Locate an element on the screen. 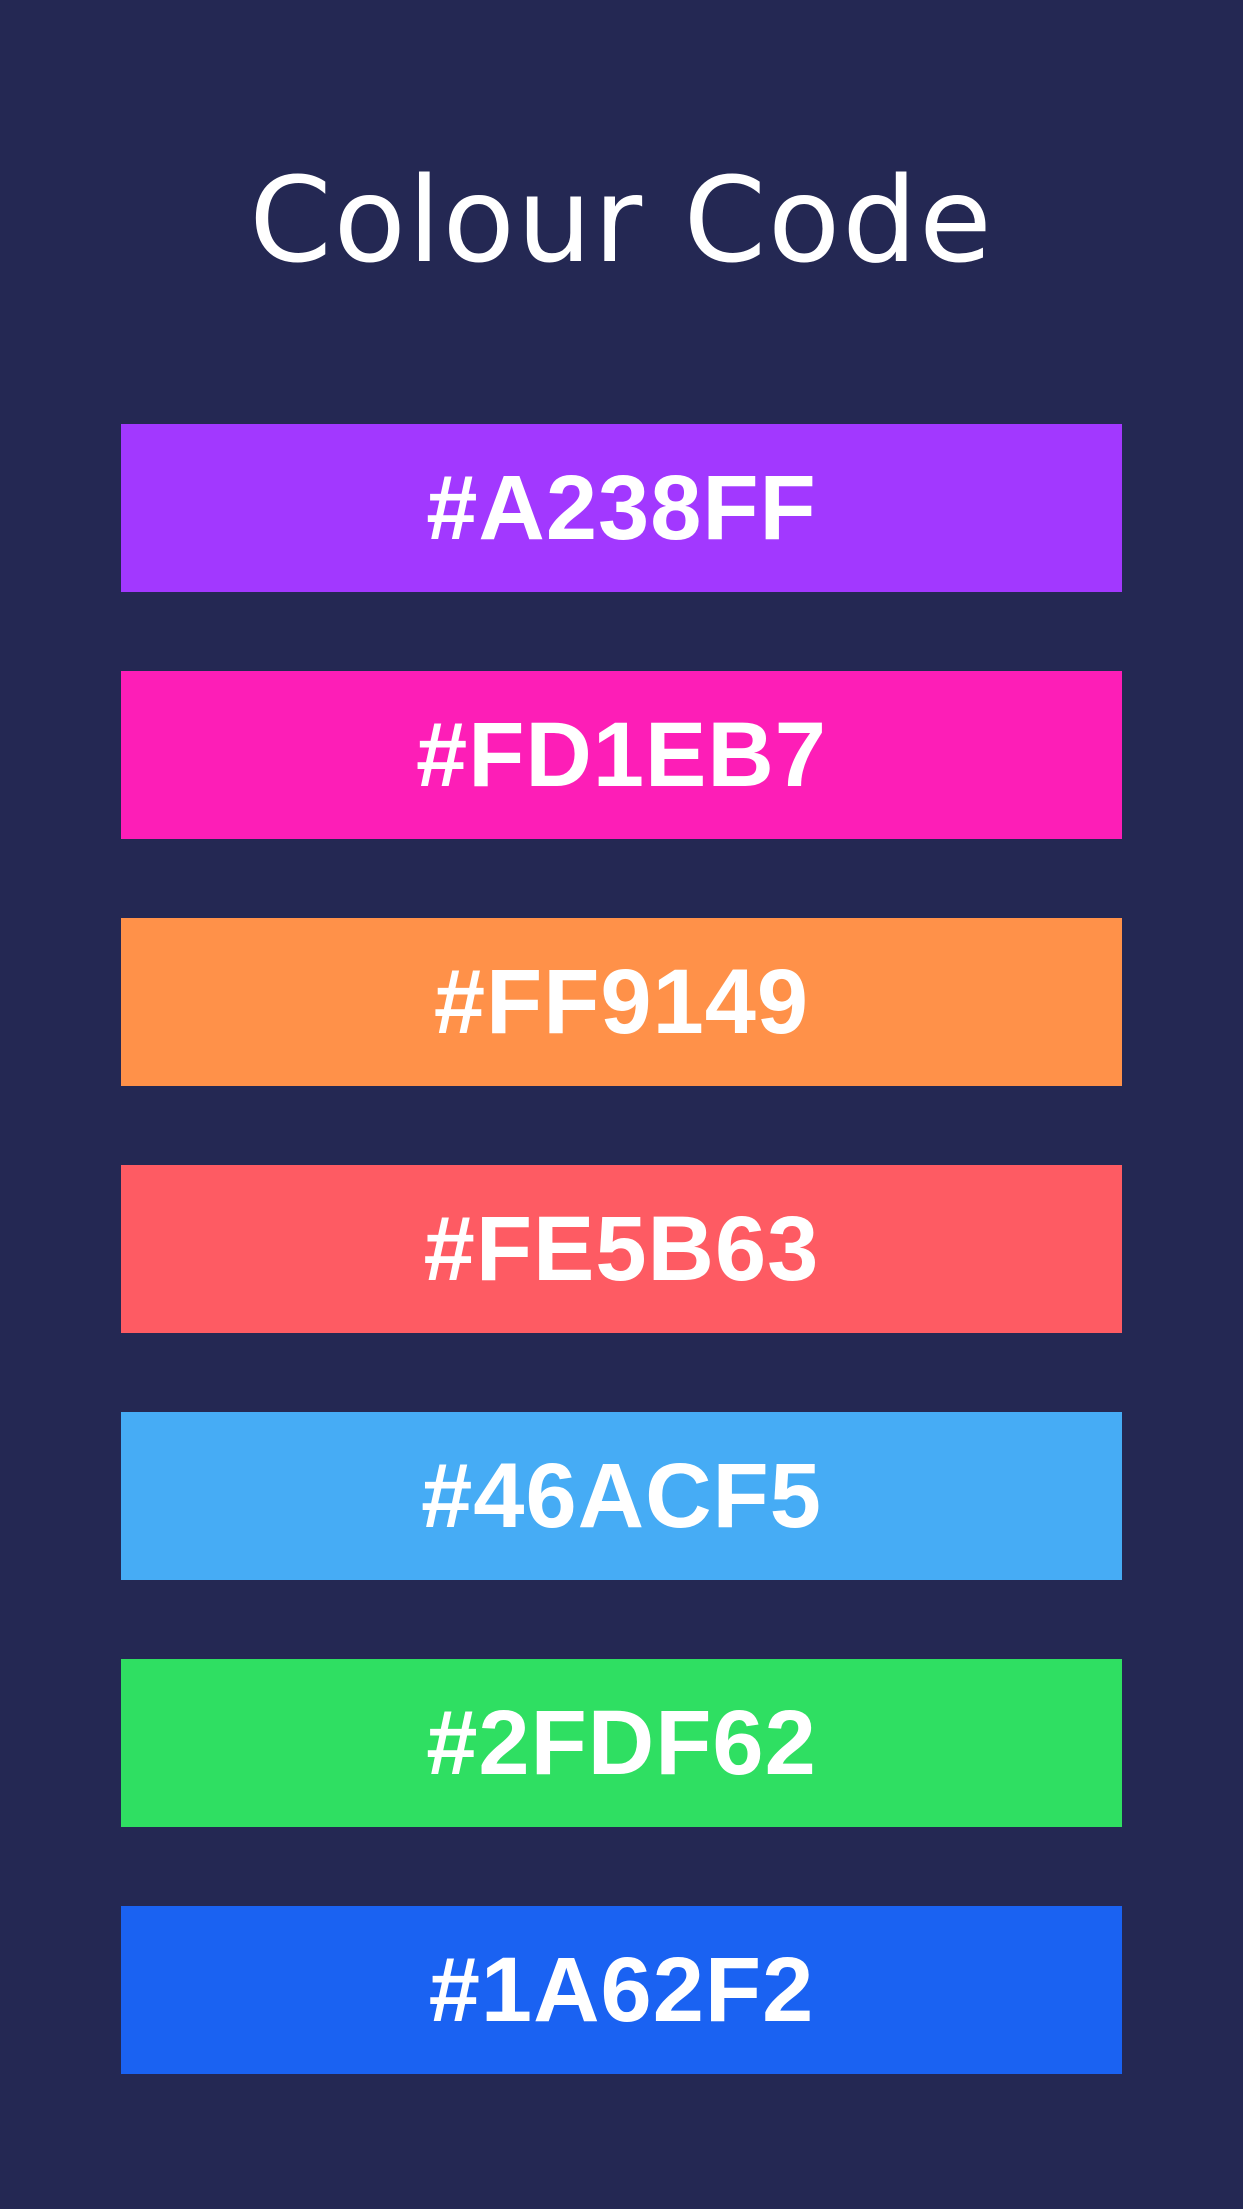 This screenshot has width=1243, height=2209. swatch-hex-label: #1A62F2 is located at coordinates (621, 1990).